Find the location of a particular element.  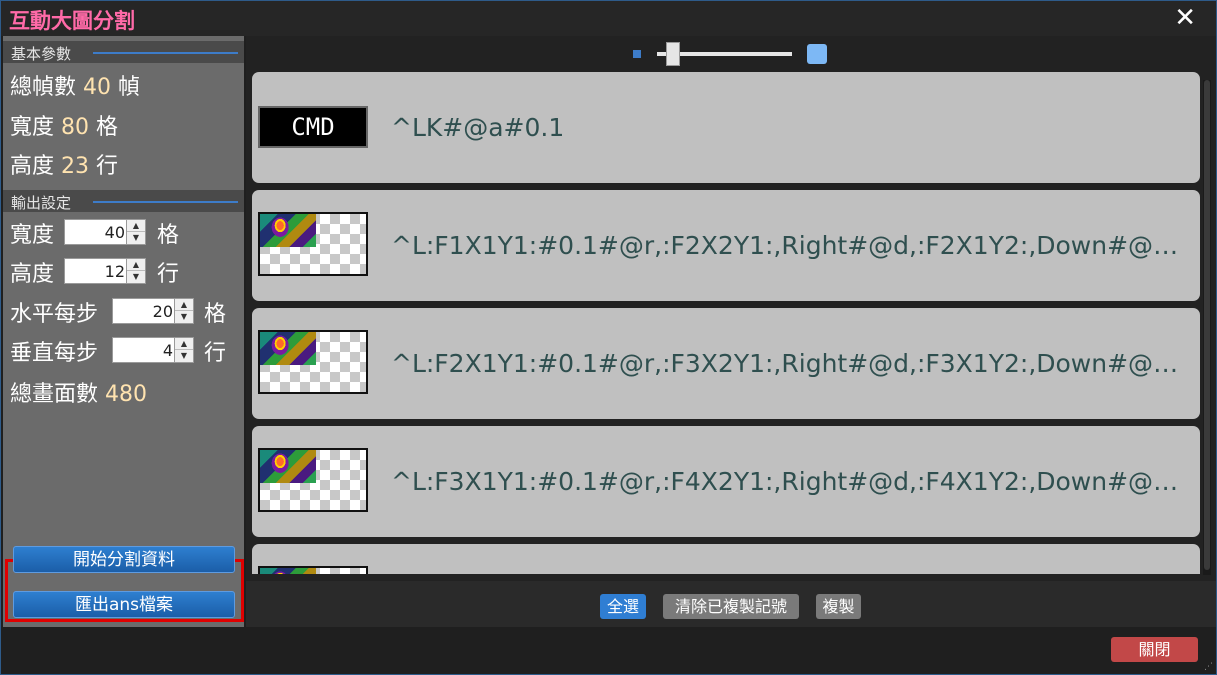

v-step-label: 垂直每步 is located at coordinates (54, 353).